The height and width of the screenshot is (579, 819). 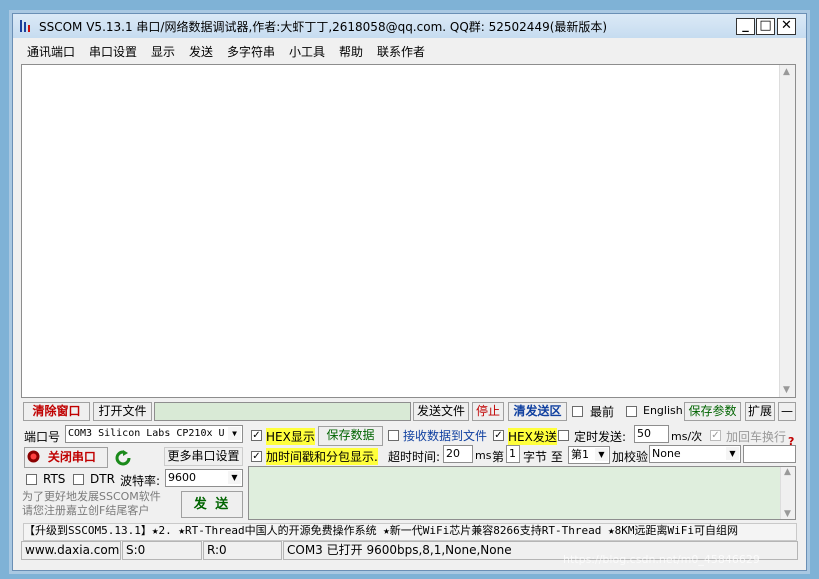 I want to click on hex-display-checkbox: ✓, so click(x=256, y=435).